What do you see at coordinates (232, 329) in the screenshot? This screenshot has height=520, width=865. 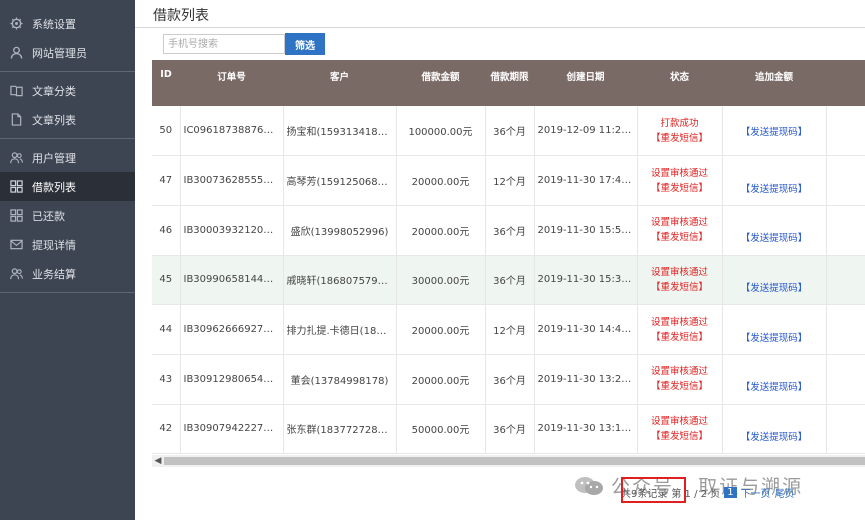 I see `cell-order: IB30962666927230` at bounding box center [232, 329].